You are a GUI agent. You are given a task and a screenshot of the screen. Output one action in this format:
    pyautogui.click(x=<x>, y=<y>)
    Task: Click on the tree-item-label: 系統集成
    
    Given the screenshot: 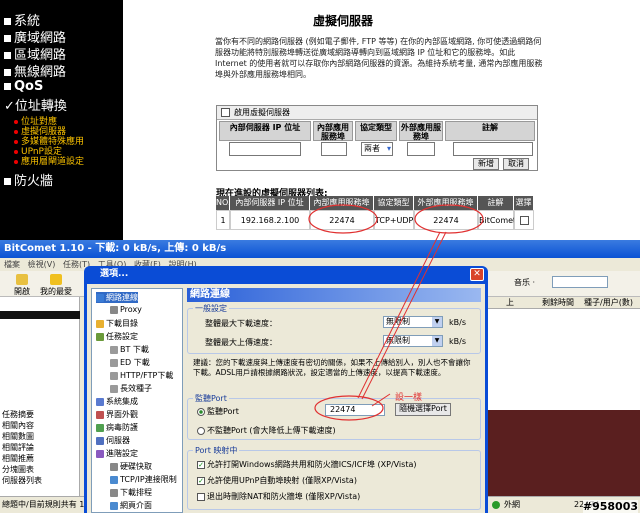 What is the action you would take?
    pyautogui.click(x=122, y=401)
    